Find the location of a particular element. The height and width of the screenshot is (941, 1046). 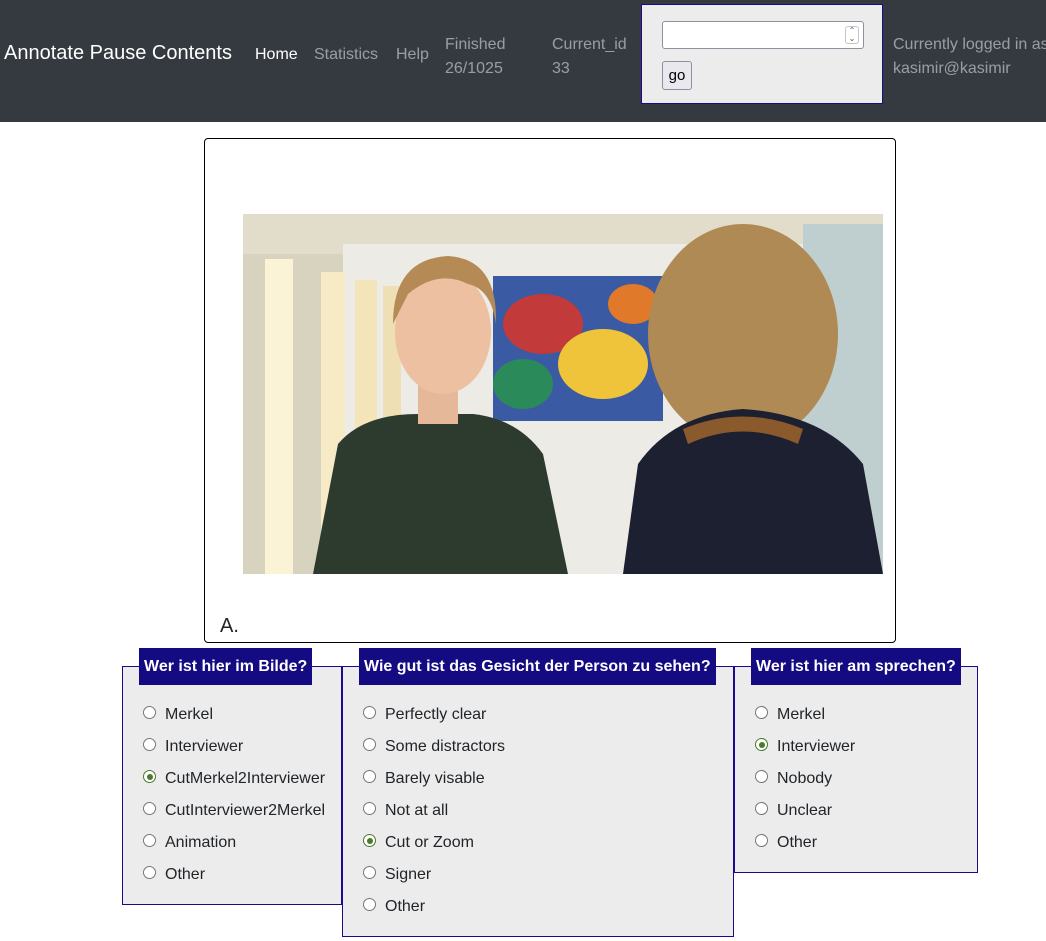

number-spinner: ⌃ ⌄ is located at coordinates (852, 35).